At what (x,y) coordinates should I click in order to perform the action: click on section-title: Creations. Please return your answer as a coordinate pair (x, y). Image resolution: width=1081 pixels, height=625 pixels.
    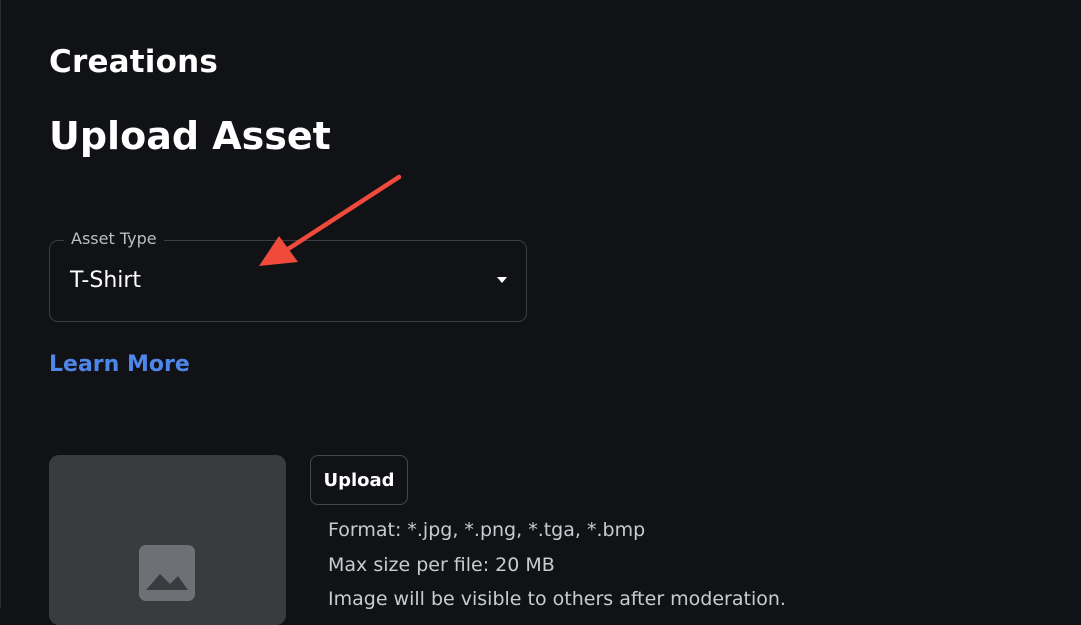
    Looking at the image, I should click on (134, 62).